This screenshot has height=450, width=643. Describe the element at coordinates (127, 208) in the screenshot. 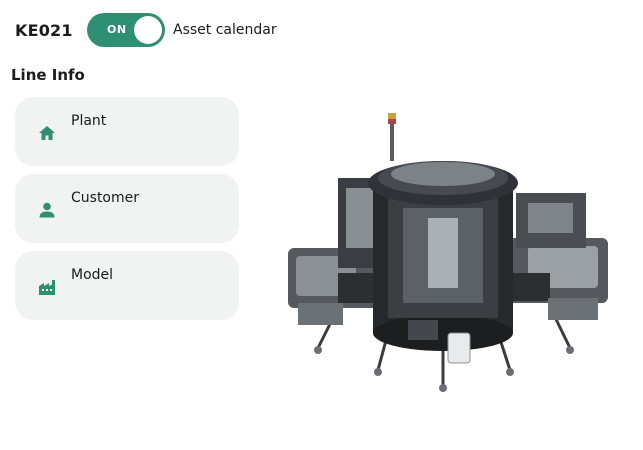

I see `customer-card: Customer` at that location.